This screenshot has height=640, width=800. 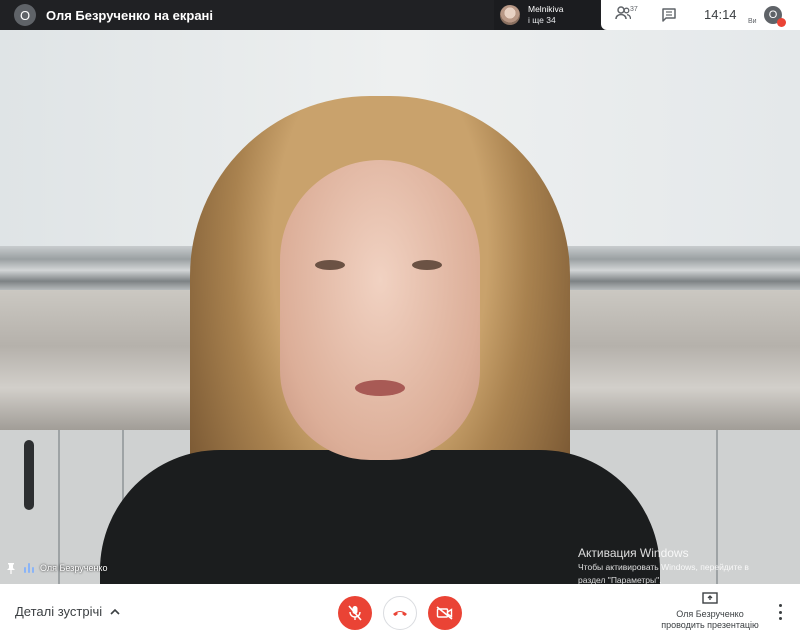 I want to click on camera-off-icon, so click(x=444, y=613).